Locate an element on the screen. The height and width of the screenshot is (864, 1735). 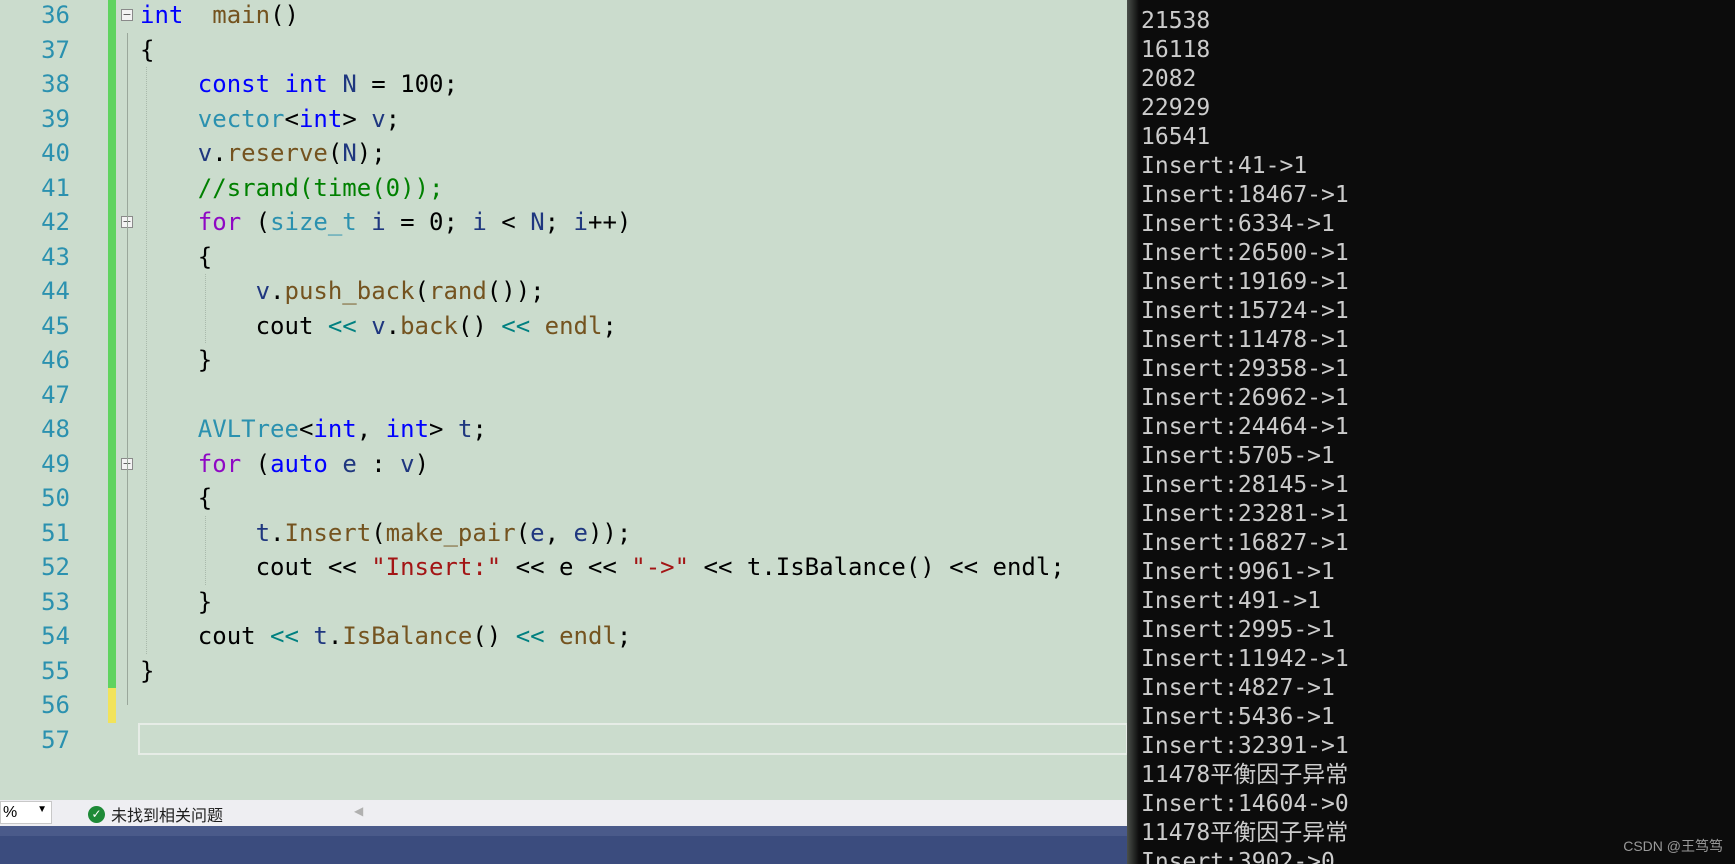
code-line: 40 v.reserve(N); is located at coordinates (563, 153).